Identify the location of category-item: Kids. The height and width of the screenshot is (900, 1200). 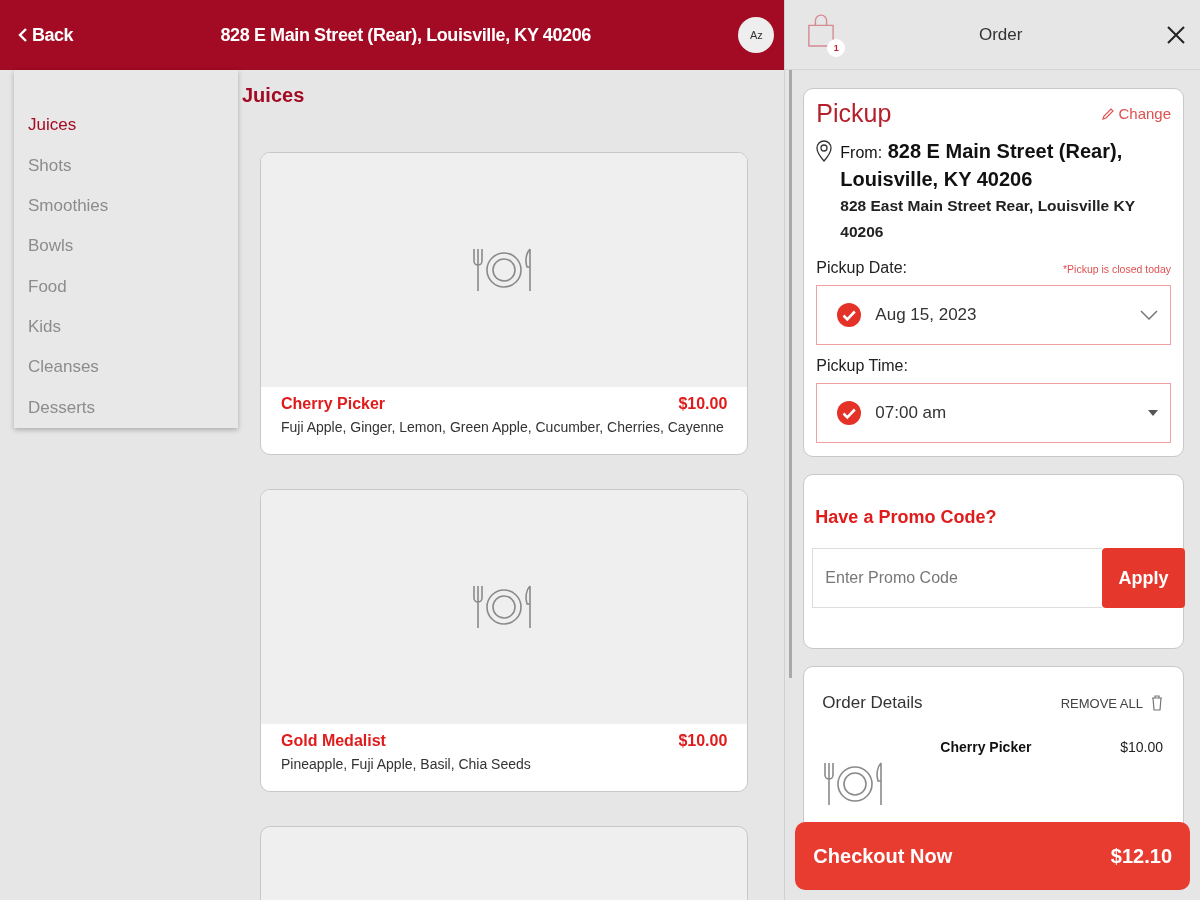
(126, 327).